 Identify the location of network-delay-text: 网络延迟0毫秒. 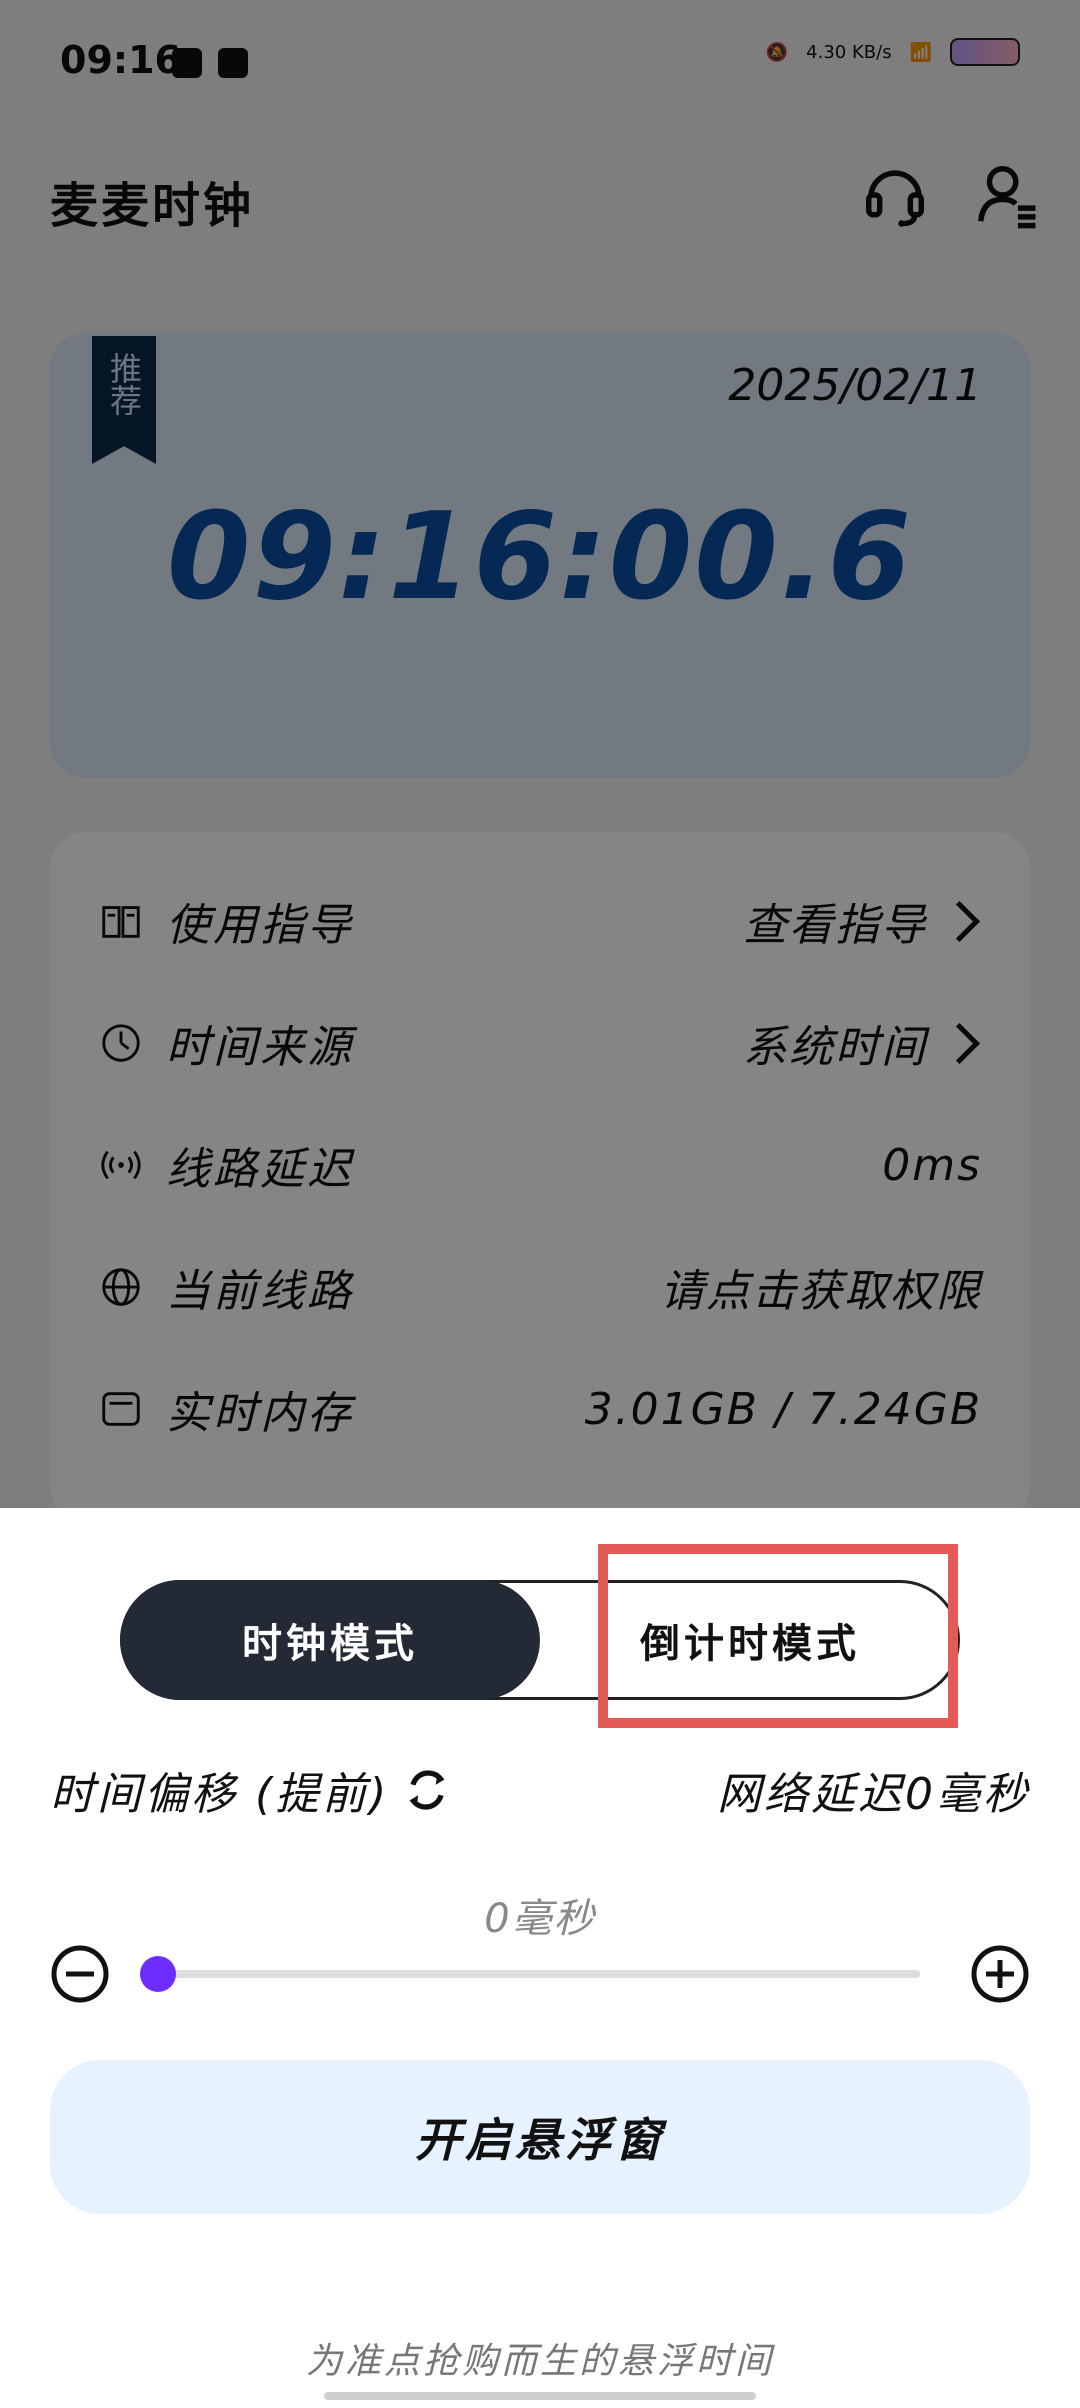
(873, 1794).